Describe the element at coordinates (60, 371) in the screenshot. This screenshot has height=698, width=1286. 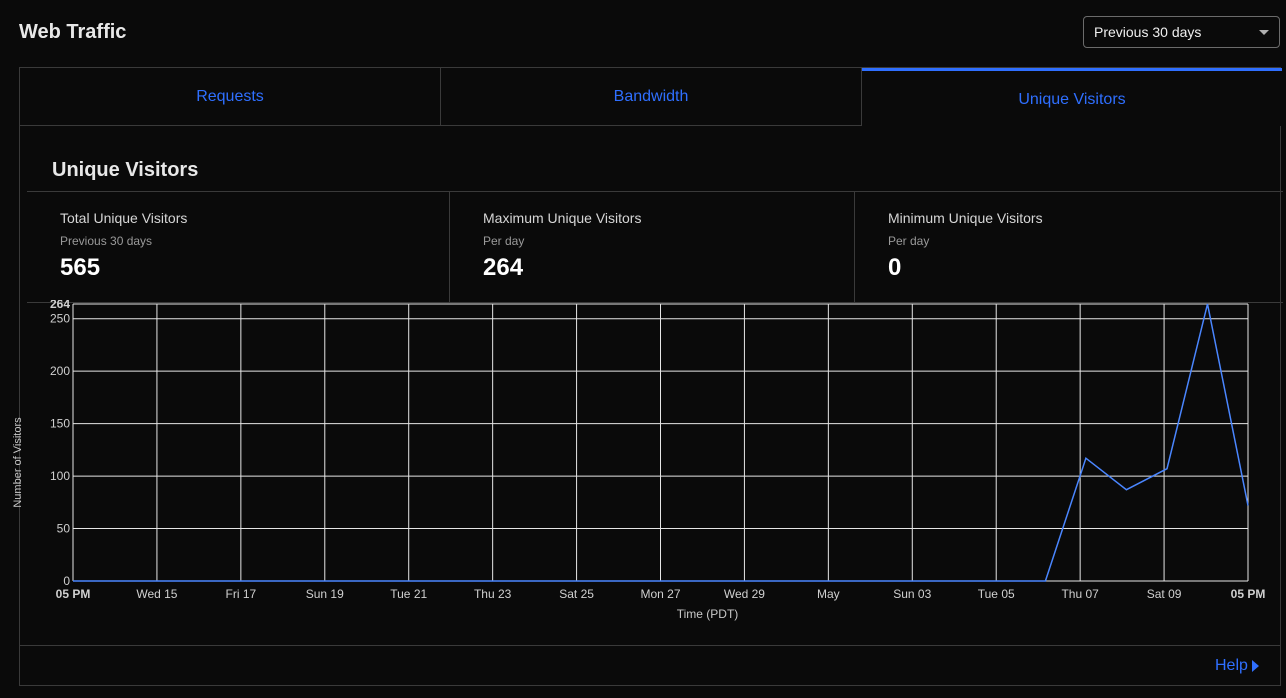
I see `y-tick-label: 200` at that location.